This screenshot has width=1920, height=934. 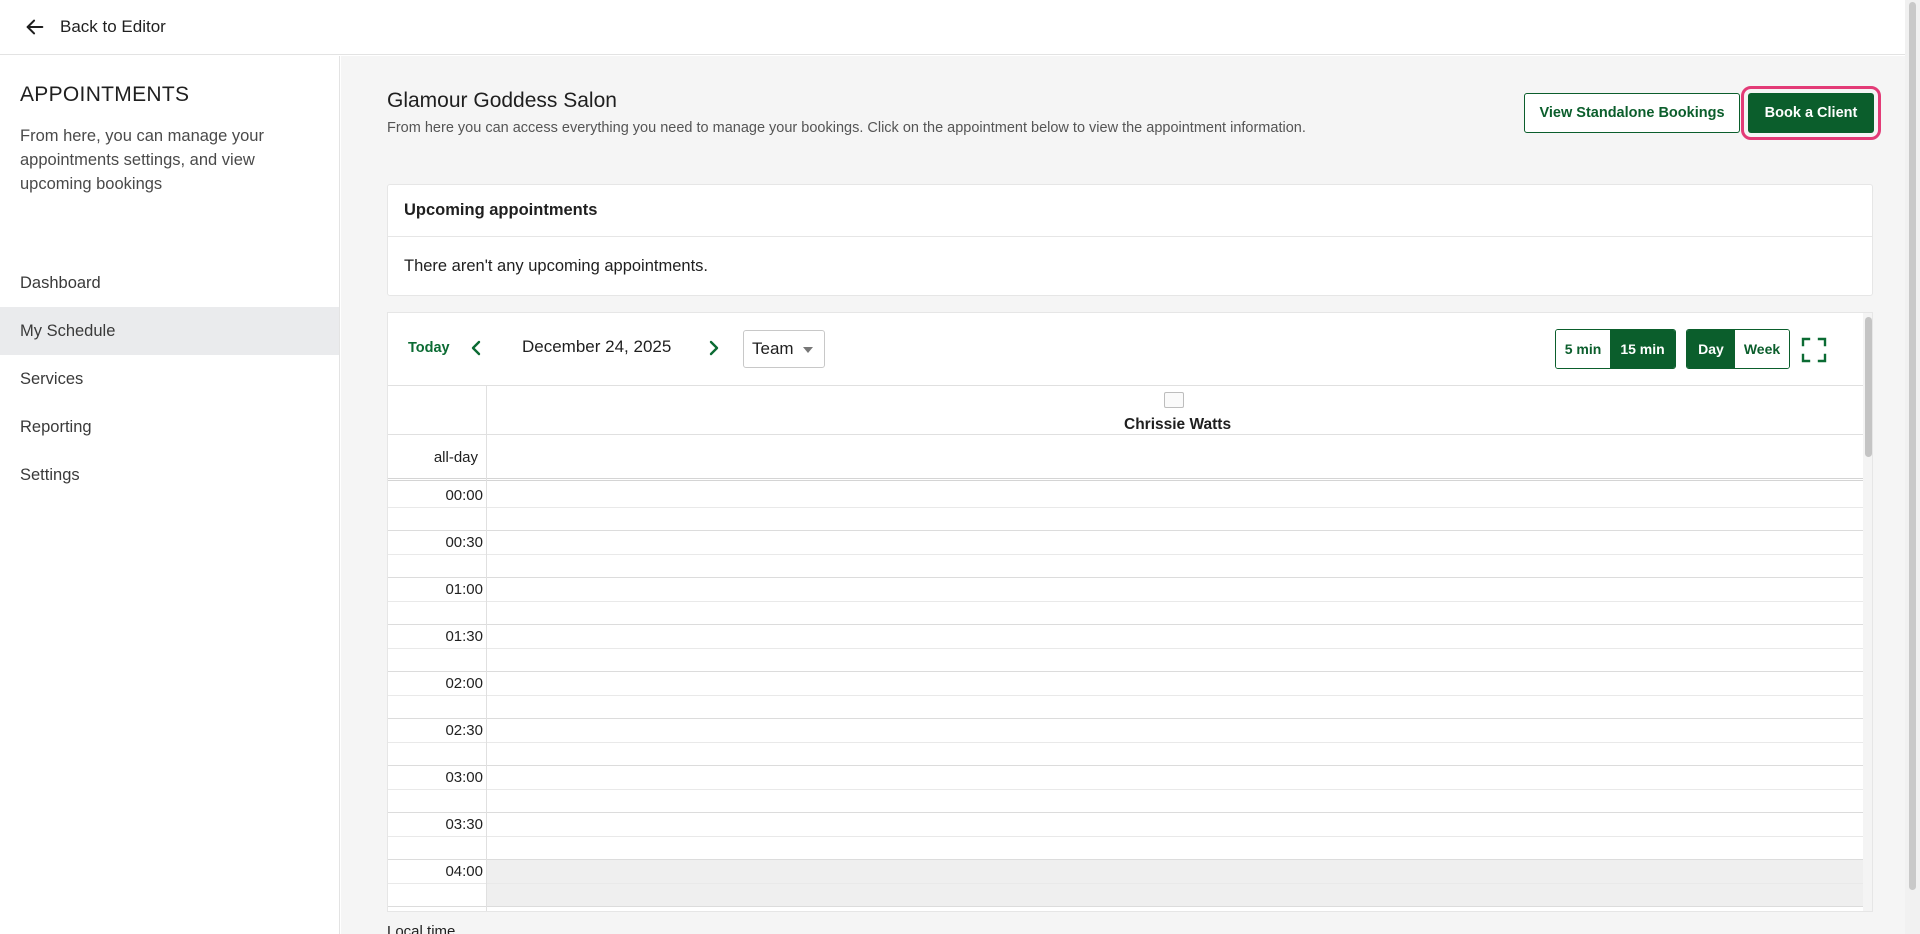 What do you see at coordinates (464, 824) in the screenshot?
I see `time-label: 03:30` at bounding box center [464, 824].